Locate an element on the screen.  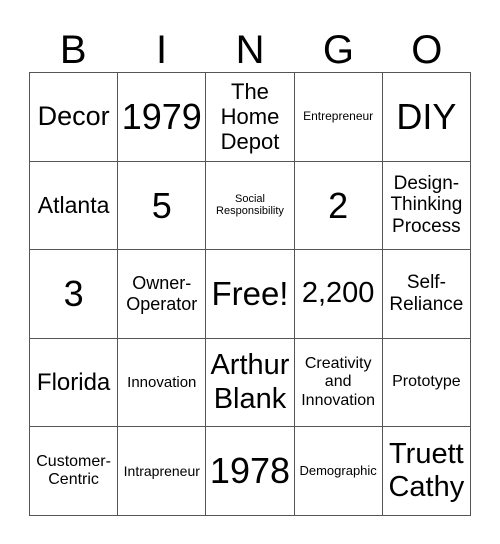
grid-row: Decor 1979 The Home Depot Entrepreneur DIY is located at coordinates (250, 117).